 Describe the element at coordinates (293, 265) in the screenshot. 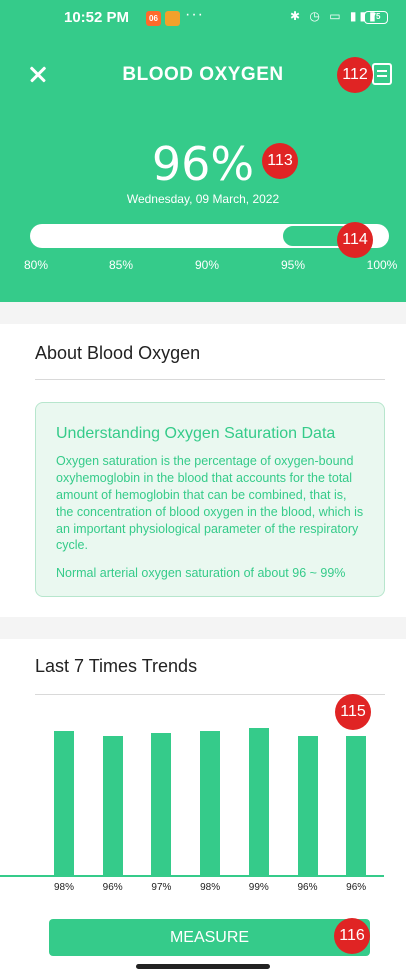

I see `range-label-95: 95%` at that location.